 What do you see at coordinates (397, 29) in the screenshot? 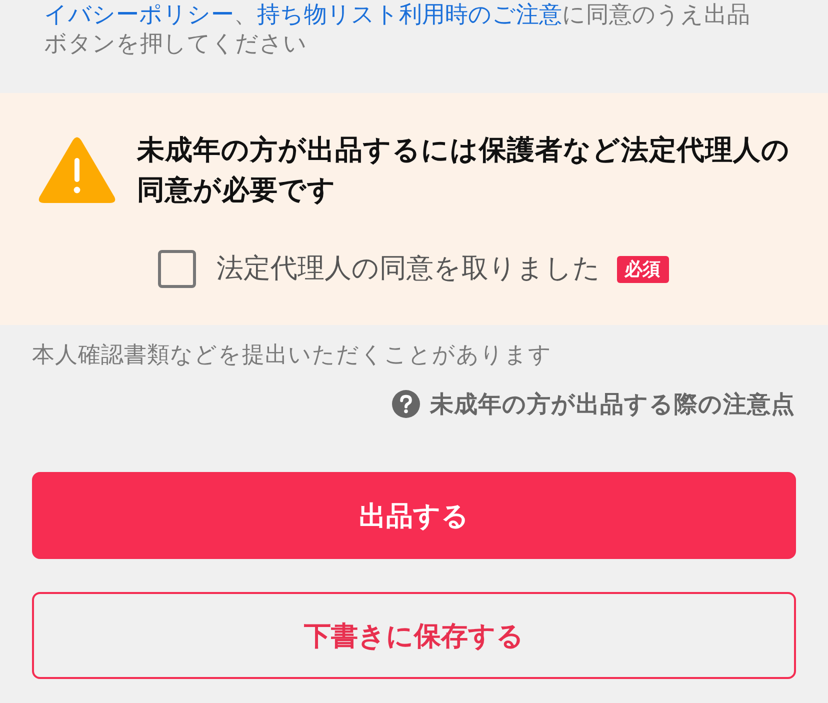
I see `consent-notice: イバシーポリシー、持ち物リスト利用時のご注意に同意のうえ出品ボタンを押してください` at bounding box center [397, 29].